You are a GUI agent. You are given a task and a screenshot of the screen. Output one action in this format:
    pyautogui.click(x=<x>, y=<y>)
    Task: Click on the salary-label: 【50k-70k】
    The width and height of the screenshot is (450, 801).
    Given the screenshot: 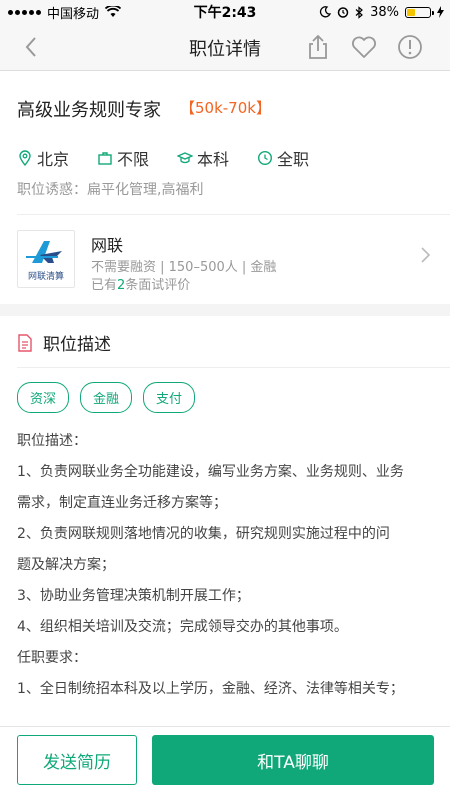 What is the action you would take?
    pyautogui.click(x=225, y=108)
    